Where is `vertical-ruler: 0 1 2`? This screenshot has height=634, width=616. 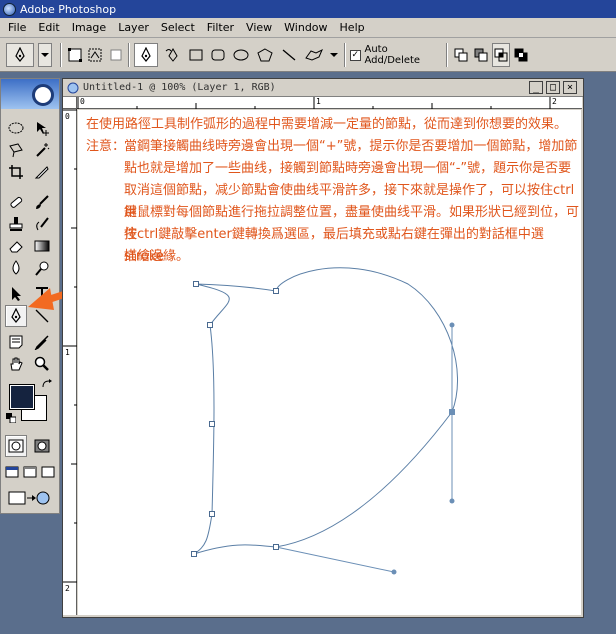 vertical-ruler: 0 1 2 is located at coordinates (70, 362).